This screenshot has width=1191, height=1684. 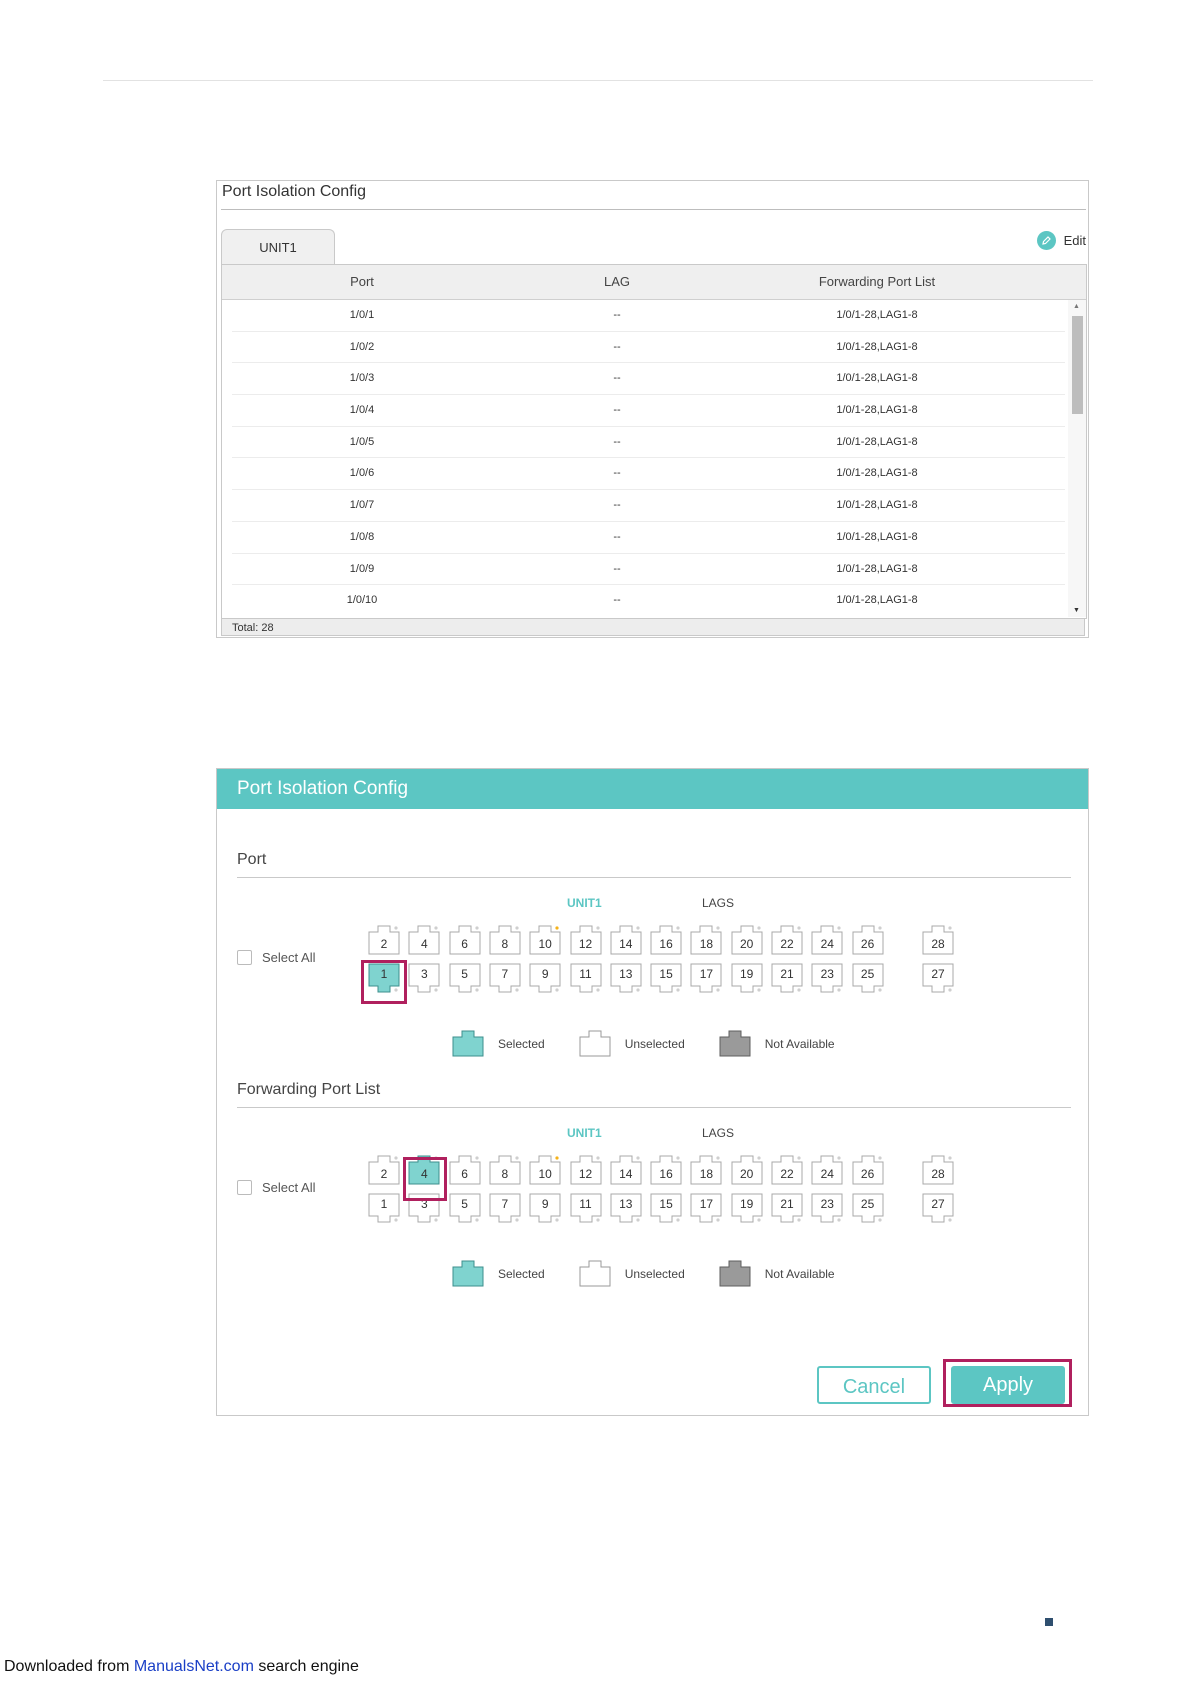 I want to click on table-row: 1/0/9 -- 1/0/1-28,LAG1-8, so click(x=648, y=570).